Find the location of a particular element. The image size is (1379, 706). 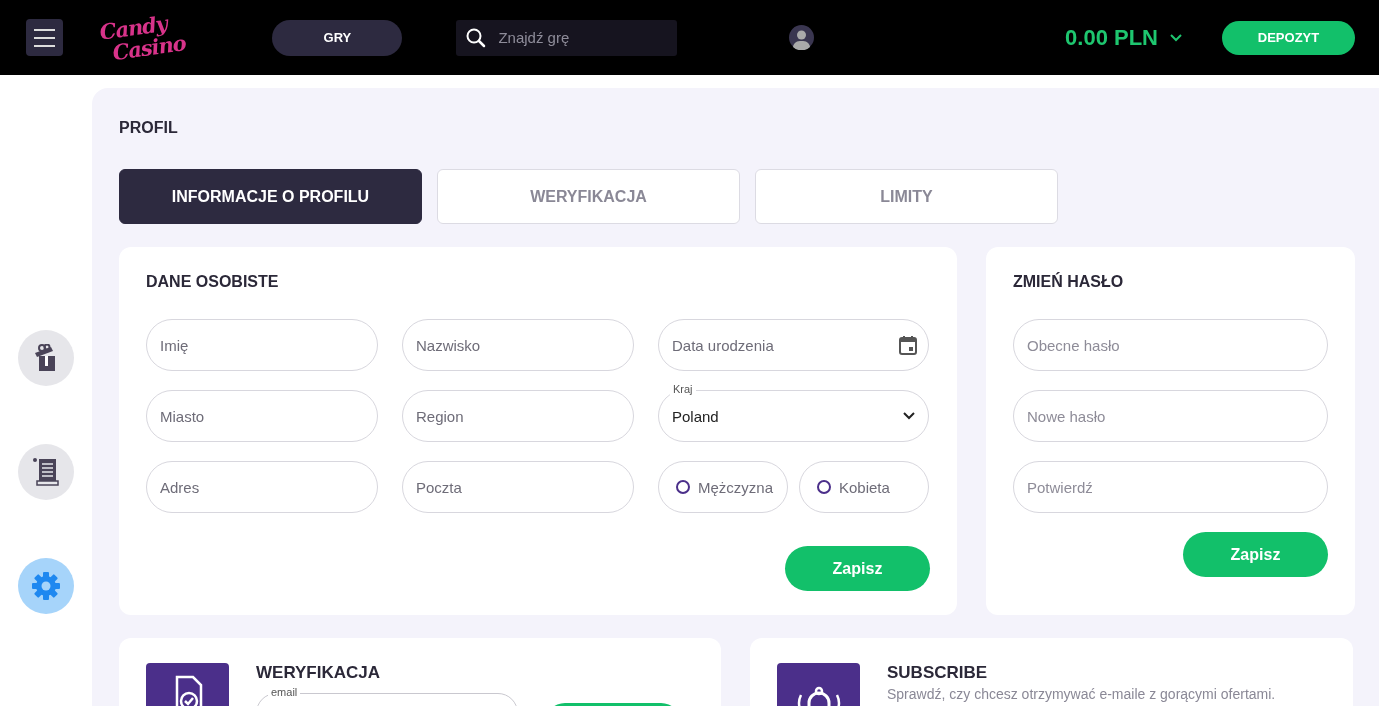

card-title: WERYFIKACJA is located at coordinates (319, 673).